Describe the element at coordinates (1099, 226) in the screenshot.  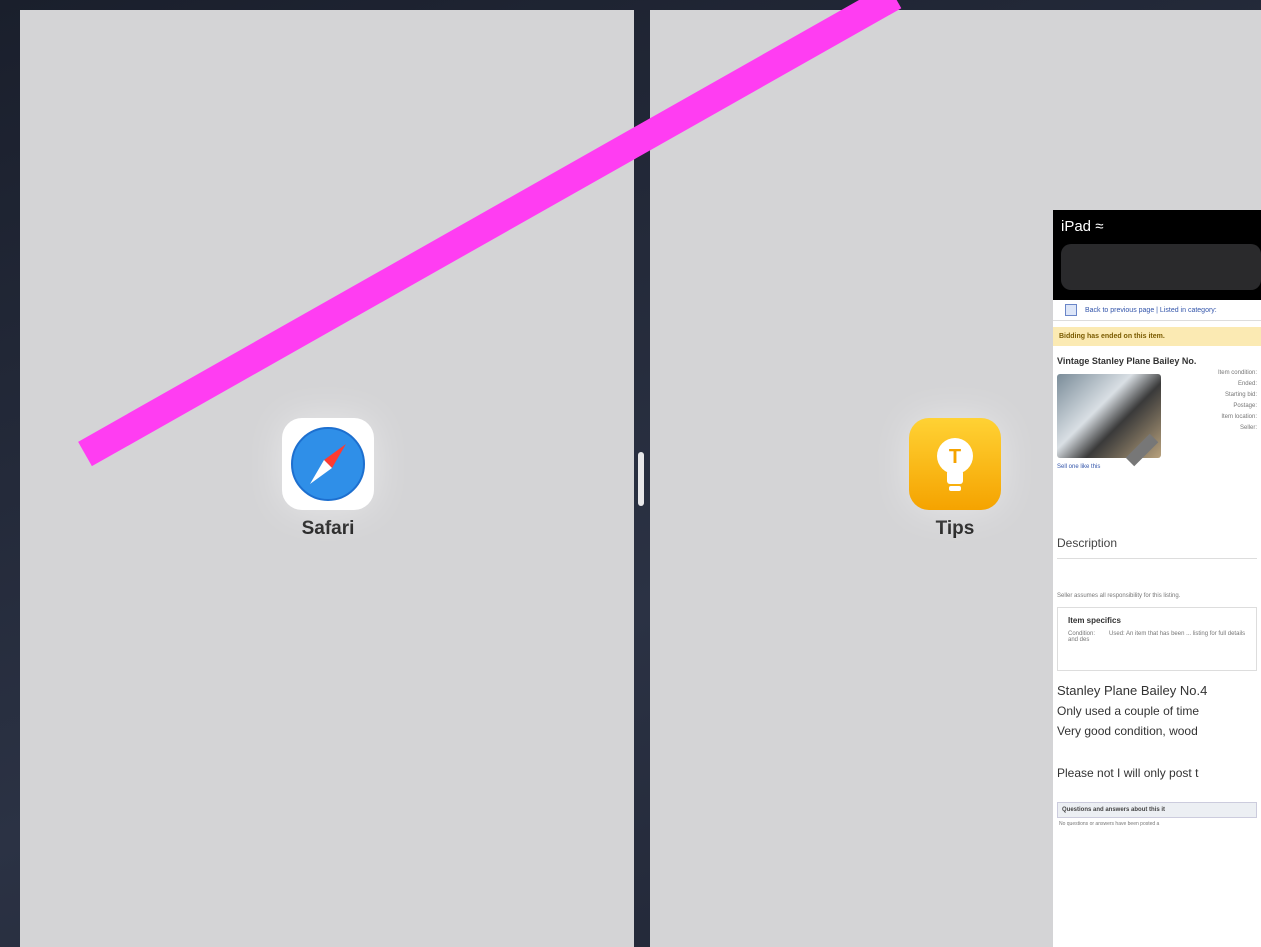
I see `wifi-icon: ≈` at that location.